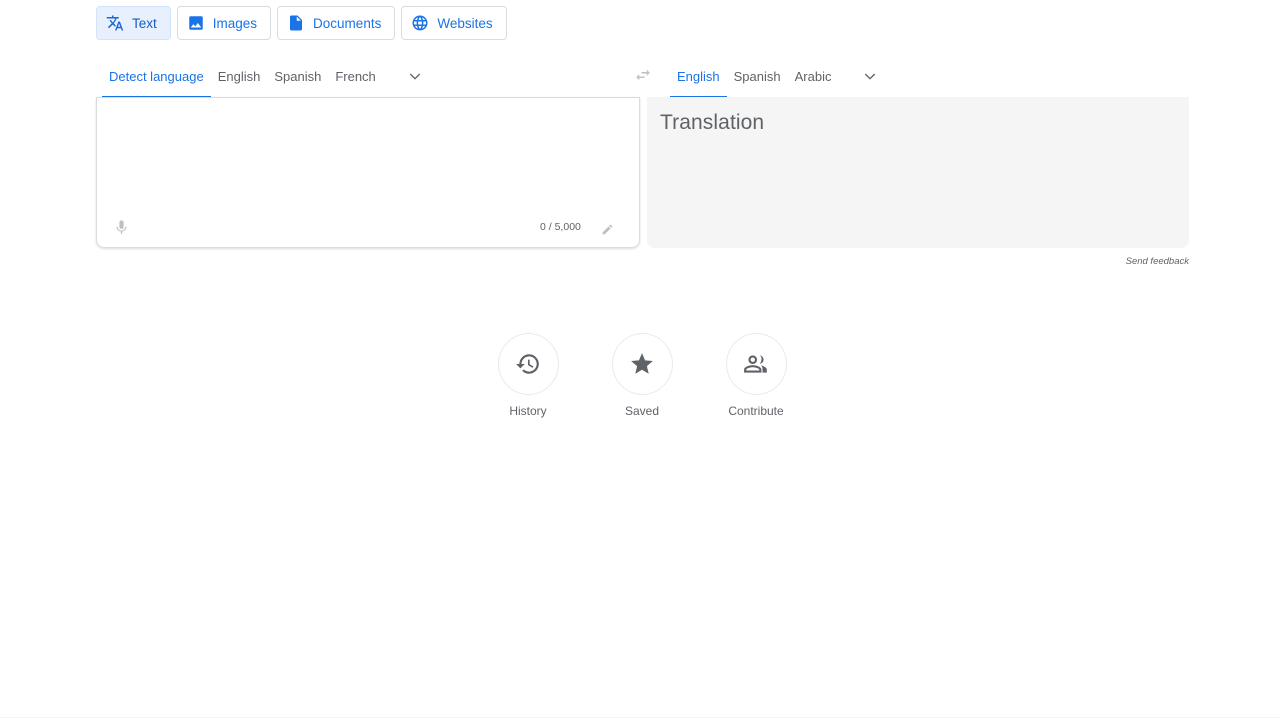 The image size is (1280, 720). I want to click on target-lang-arabic: Arabic, so click(813, 76).